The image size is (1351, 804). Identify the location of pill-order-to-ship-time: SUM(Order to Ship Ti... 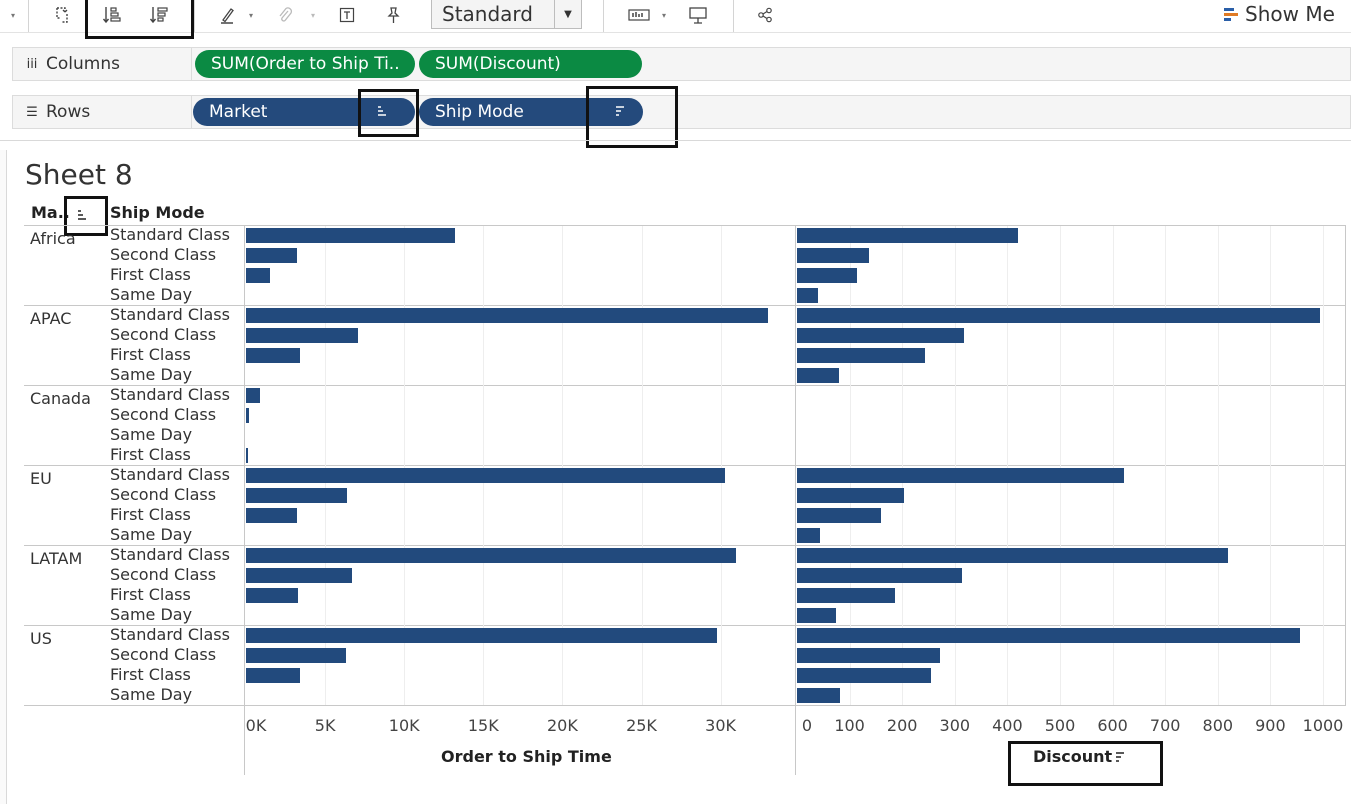
(305, 64).